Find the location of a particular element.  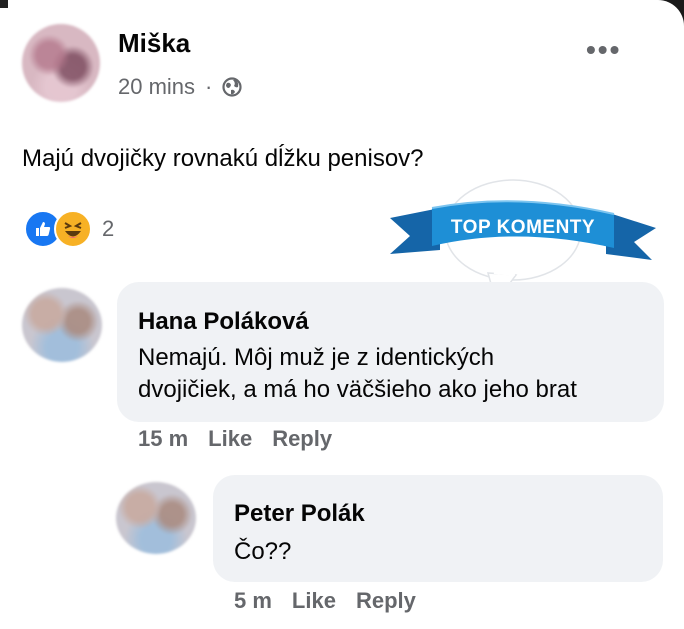

reply-actions: 5 m Like Reply is located at coordinates (325, 601).